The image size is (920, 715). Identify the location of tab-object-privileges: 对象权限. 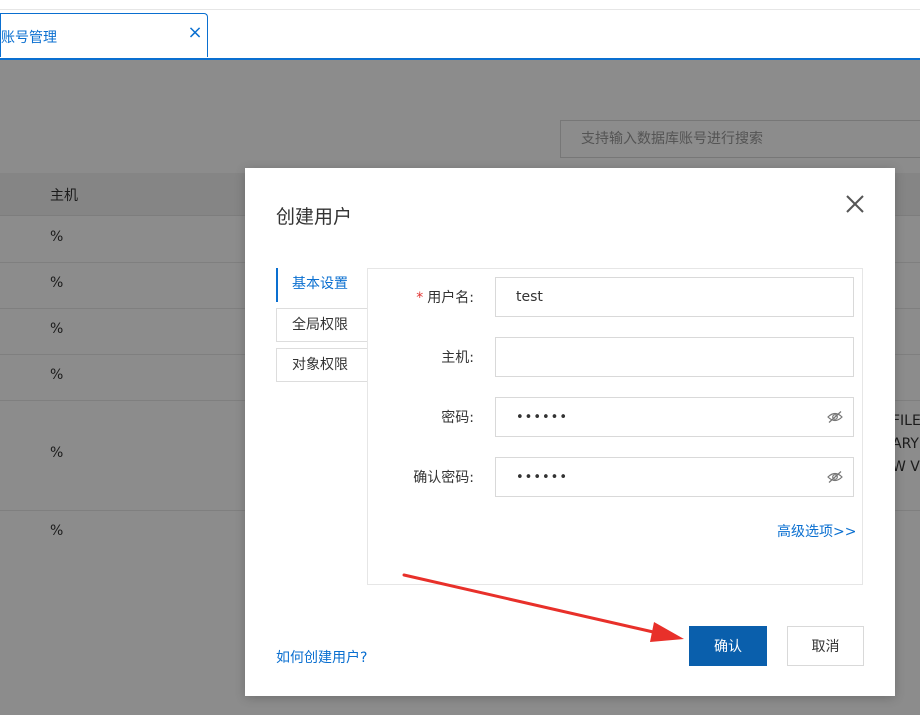
(322, 365).